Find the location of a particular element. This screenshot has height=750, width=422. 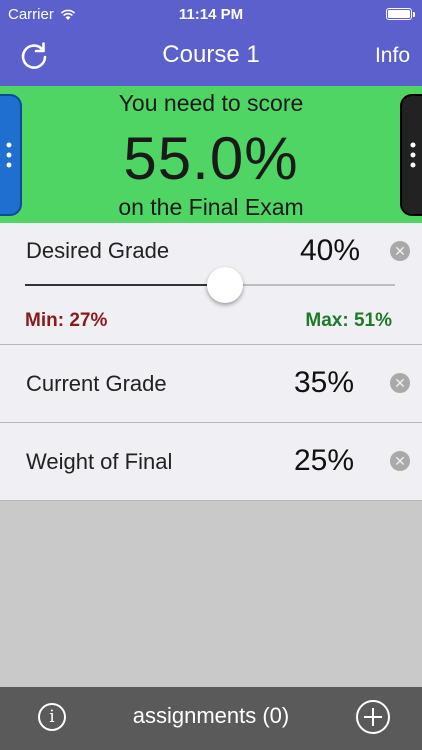

status-bar: Carrier 11:14 PM is located at coordinates (211, 15).